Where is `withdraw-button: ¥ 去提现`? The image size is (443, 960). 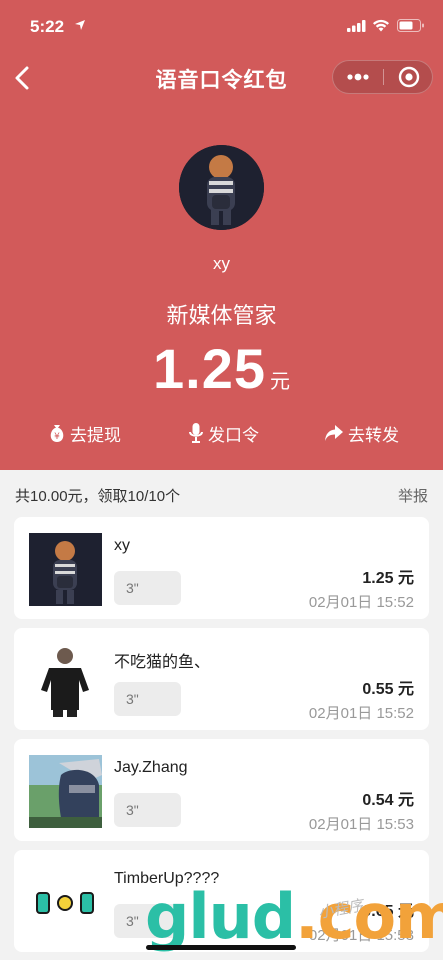 withdraw-button: ¥ 去提现 is located at coordinates (84, 433).